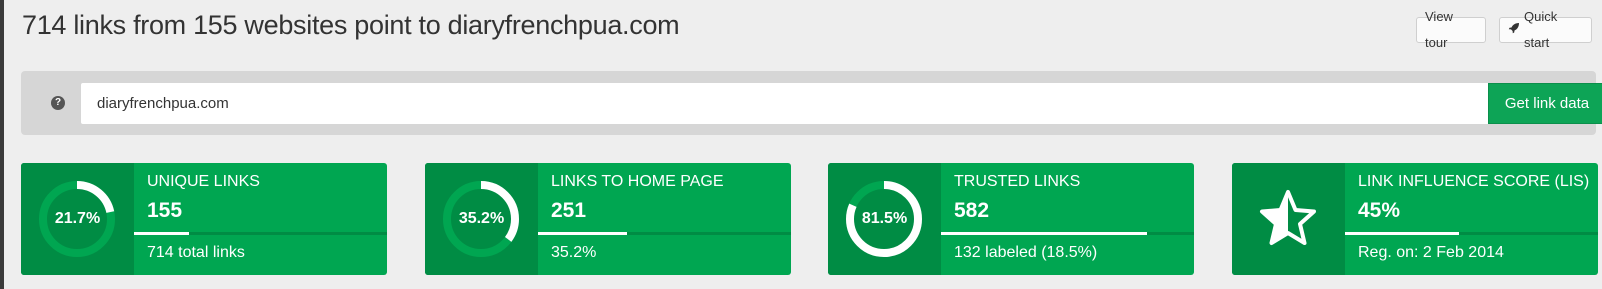  I want to click on card-title: LINK INFLUENCE SCORE (LIS), so click(1474, 181).